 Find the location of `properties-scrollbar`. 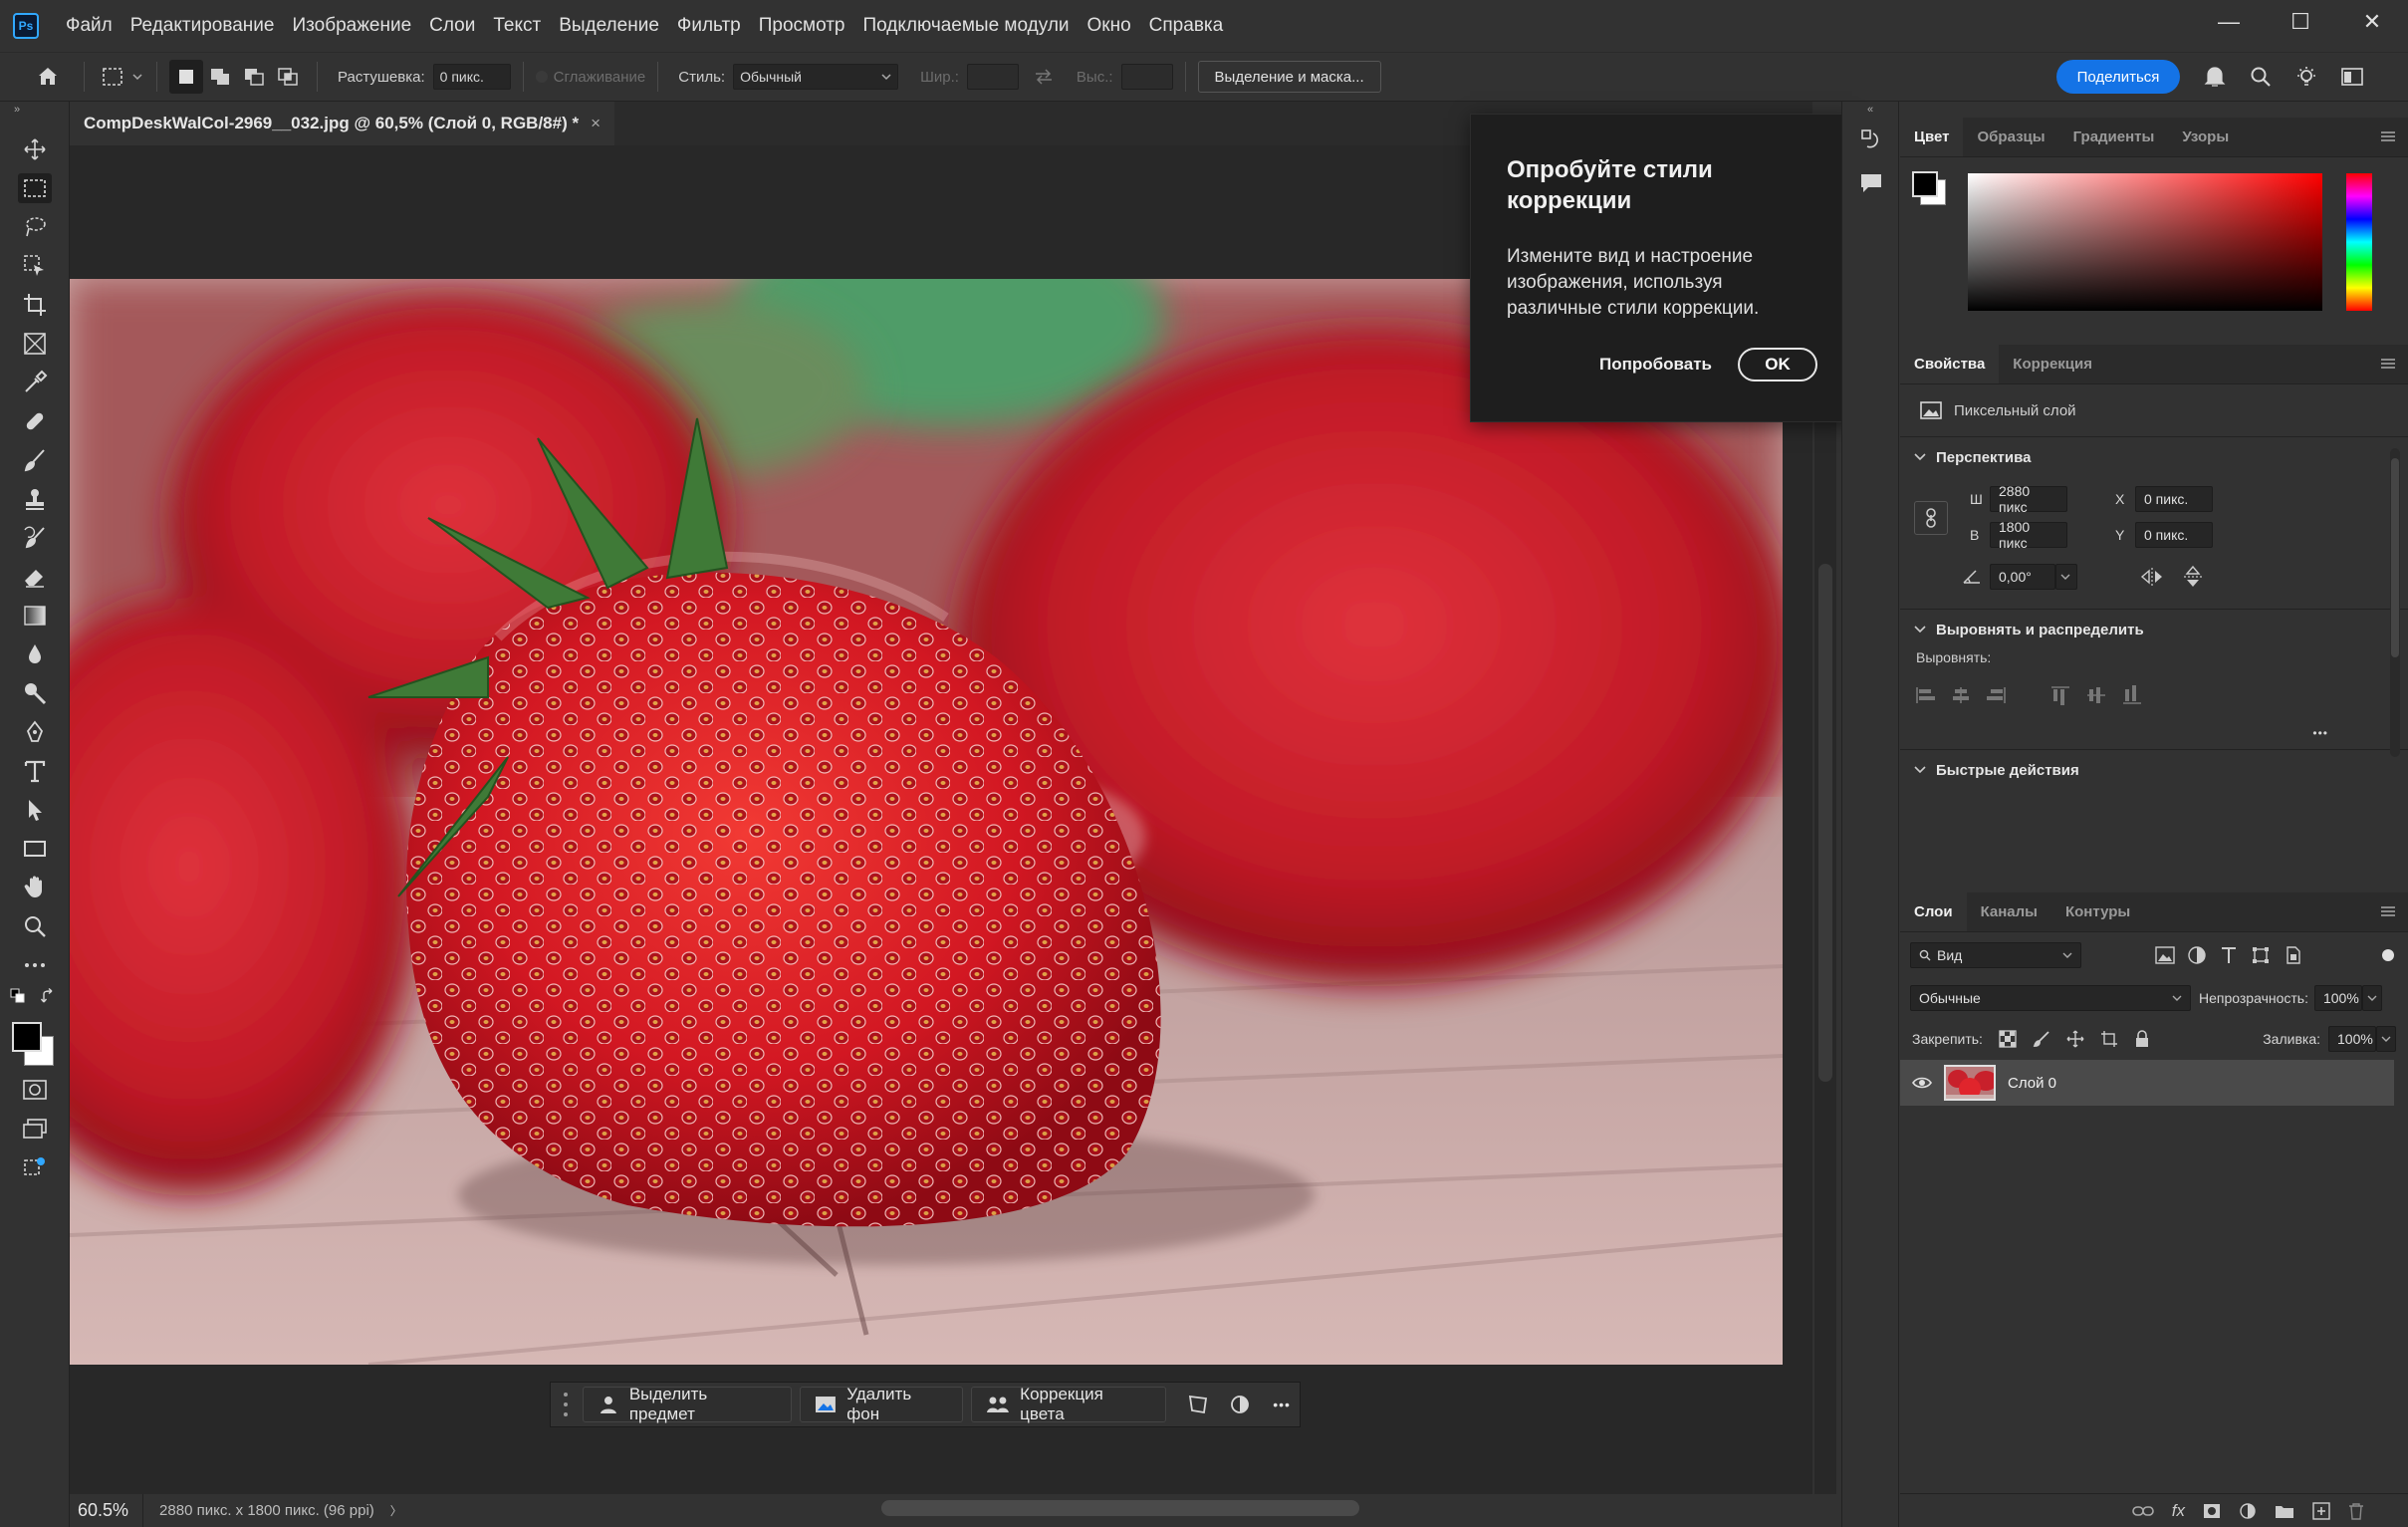

properties-scrollbar is located at coordinates (2395, 602).